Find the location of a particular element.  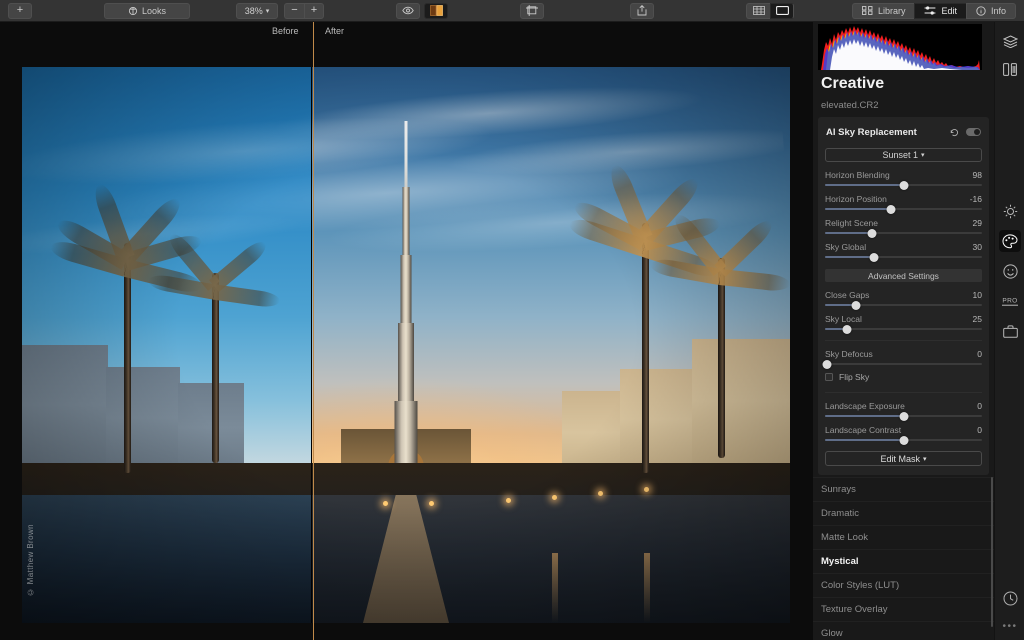

grid-view-icon is located at coordinates (758, 10).